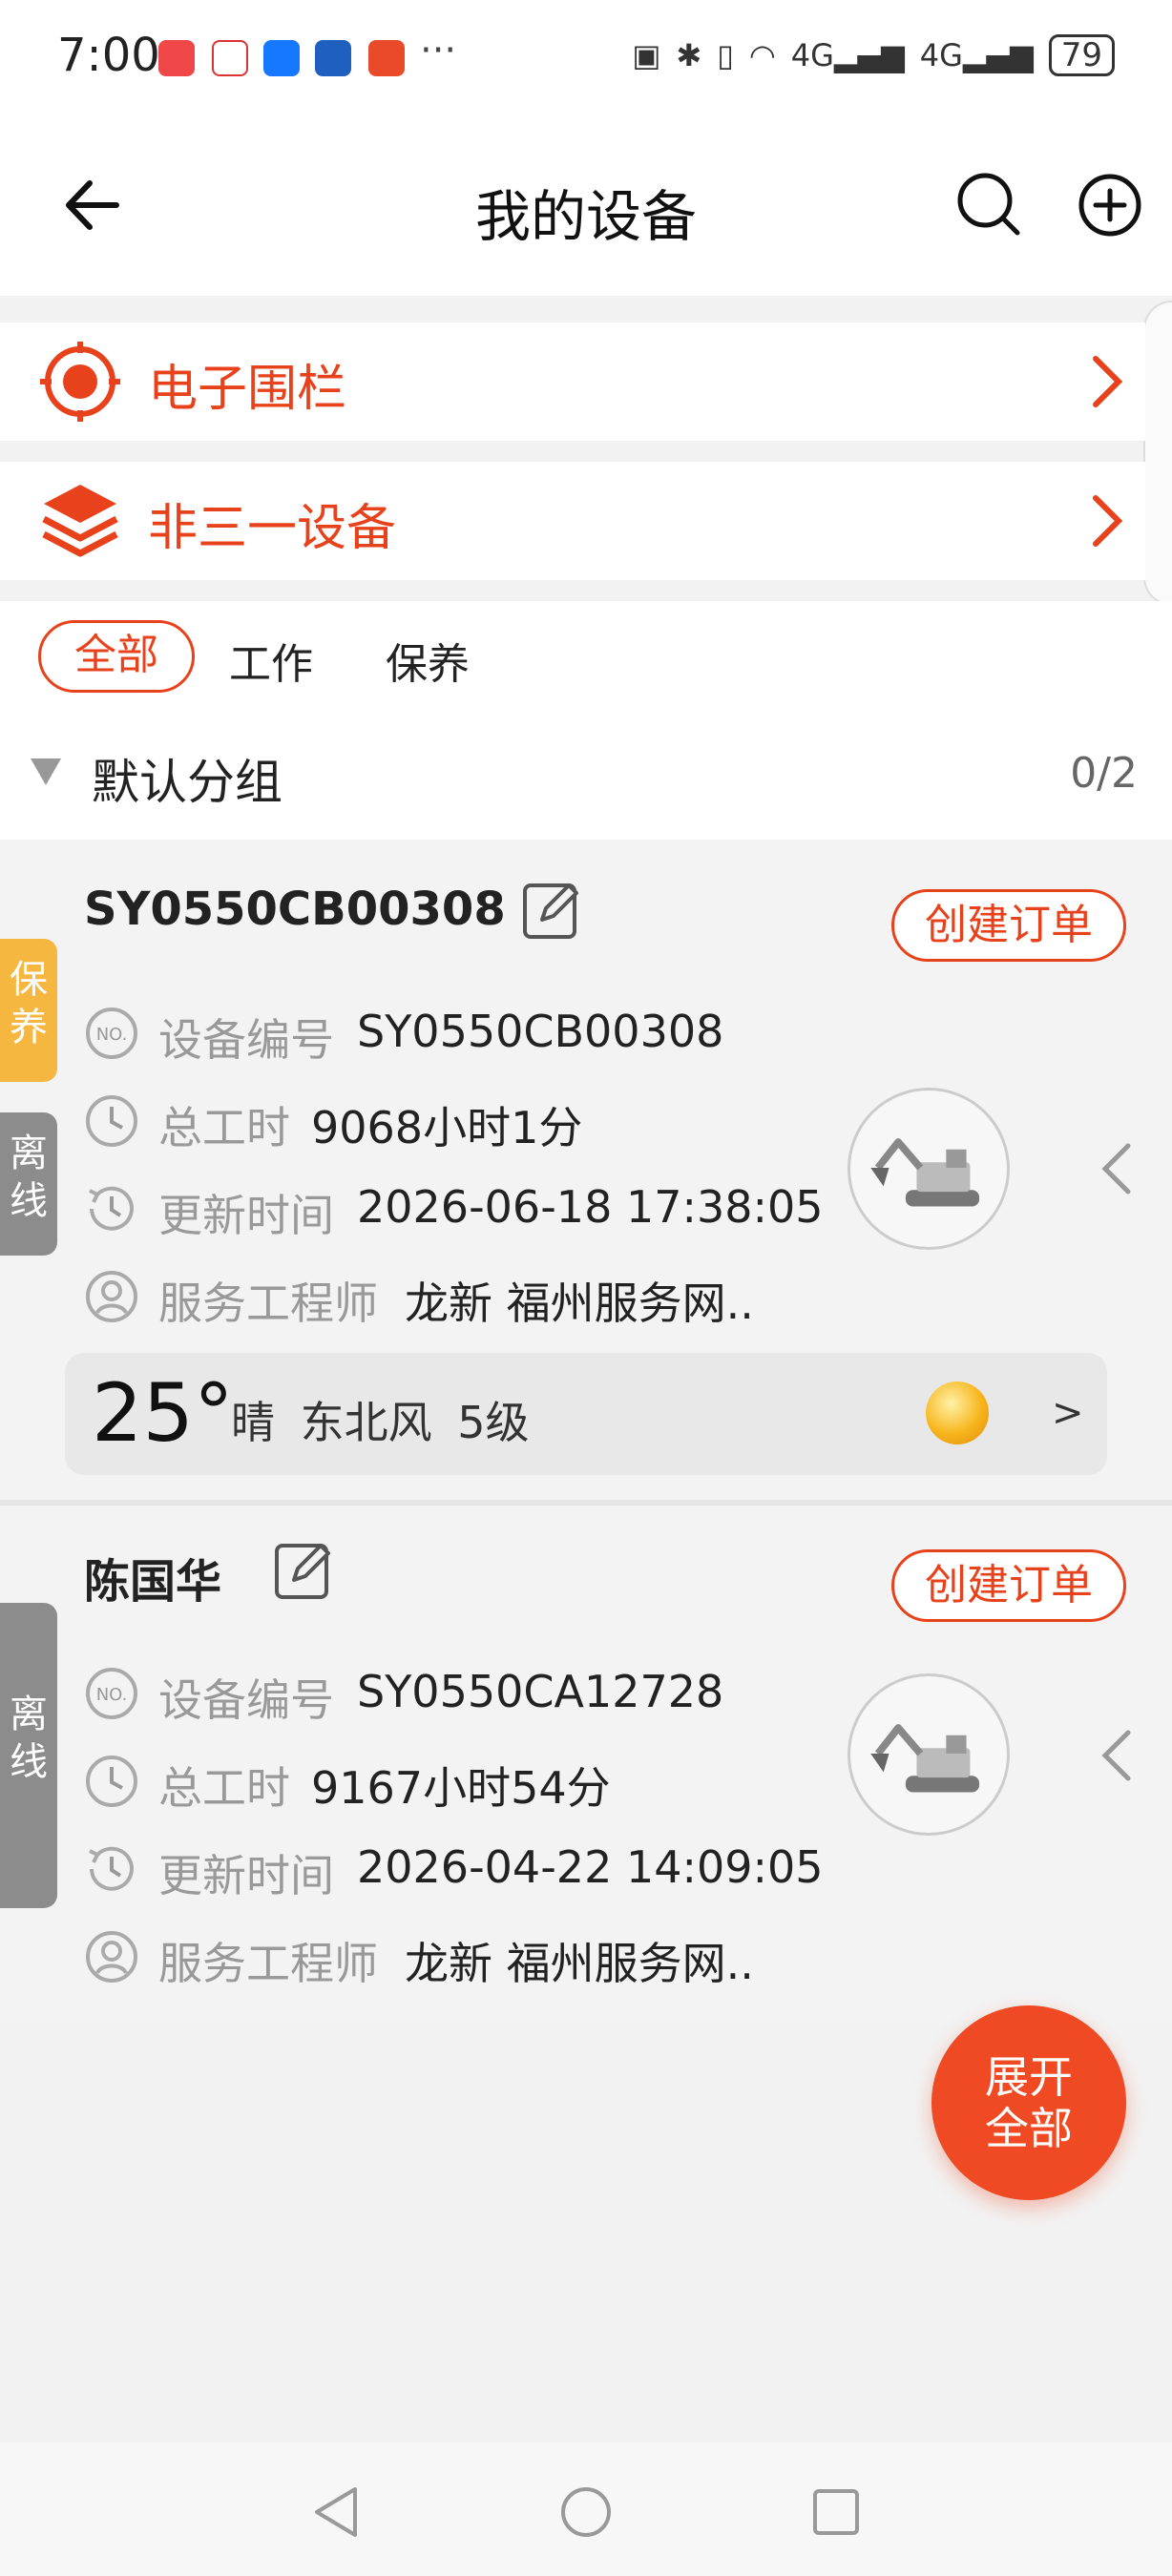 The height and width of the screenshot is (2576, 1172). I want to click on tab-maintenance: 保养, so click(428, 660).